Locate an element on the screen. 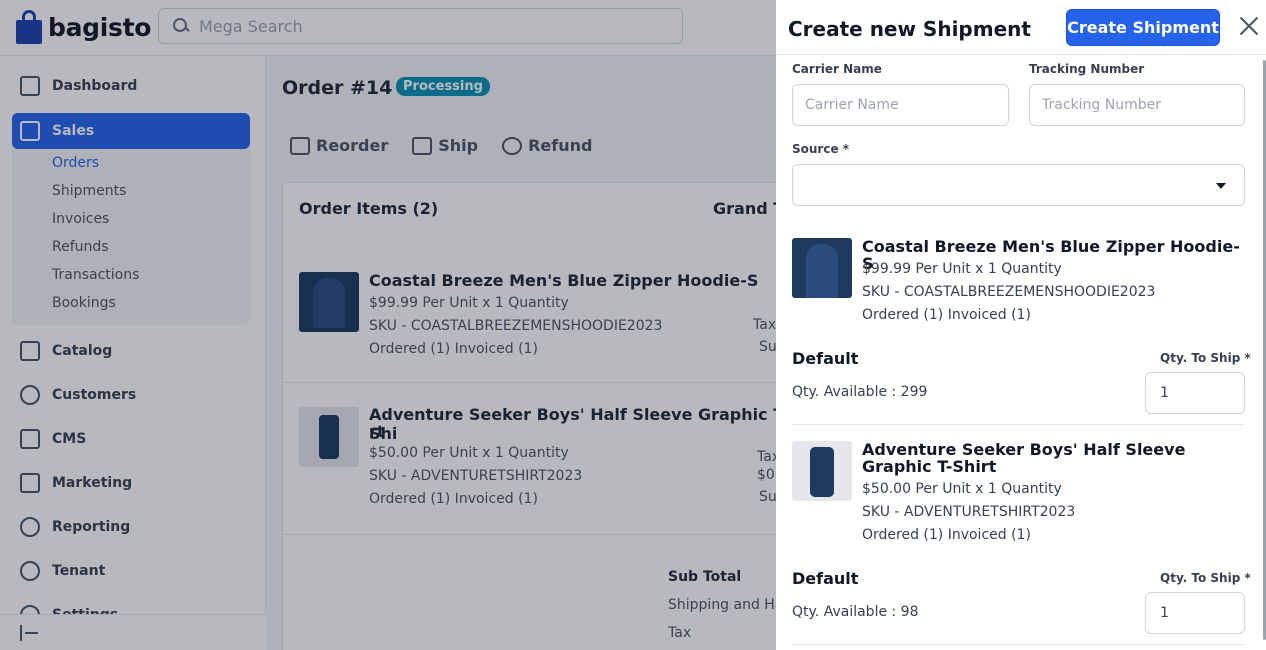 The width and height of the screenshot is (1266, 650). chevron-down-icon is located at coordinates (1221, 186).